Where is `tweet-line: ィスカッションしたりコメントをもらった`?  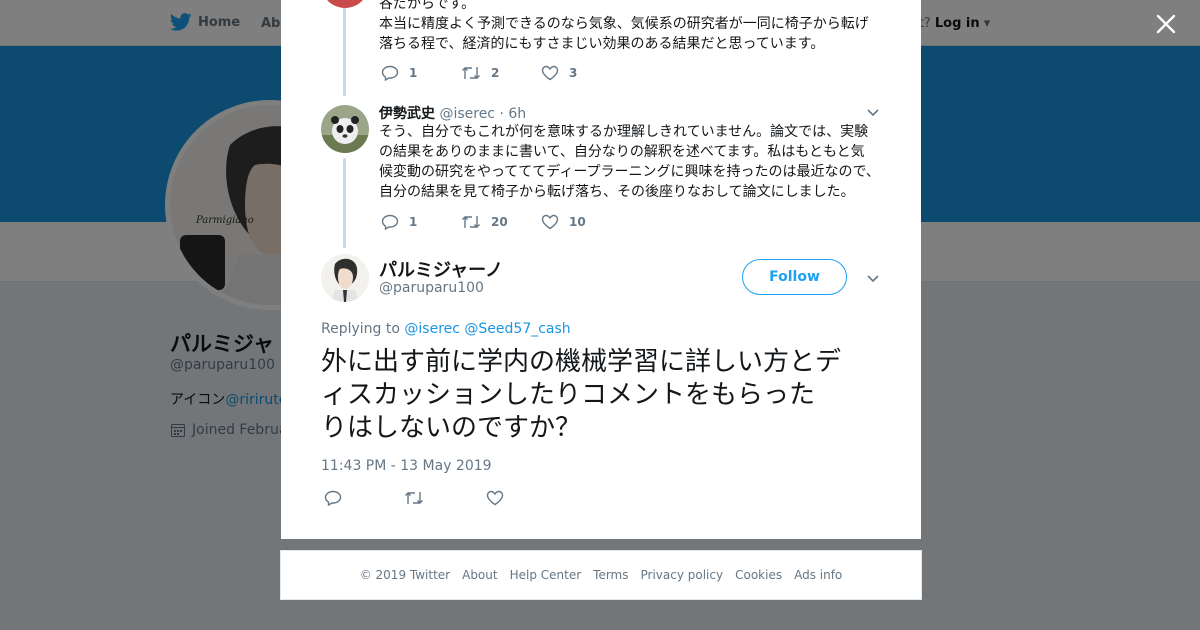
tweet-line: ィスカッションしたりコメントをもらった is located at coordinates (568, 395).